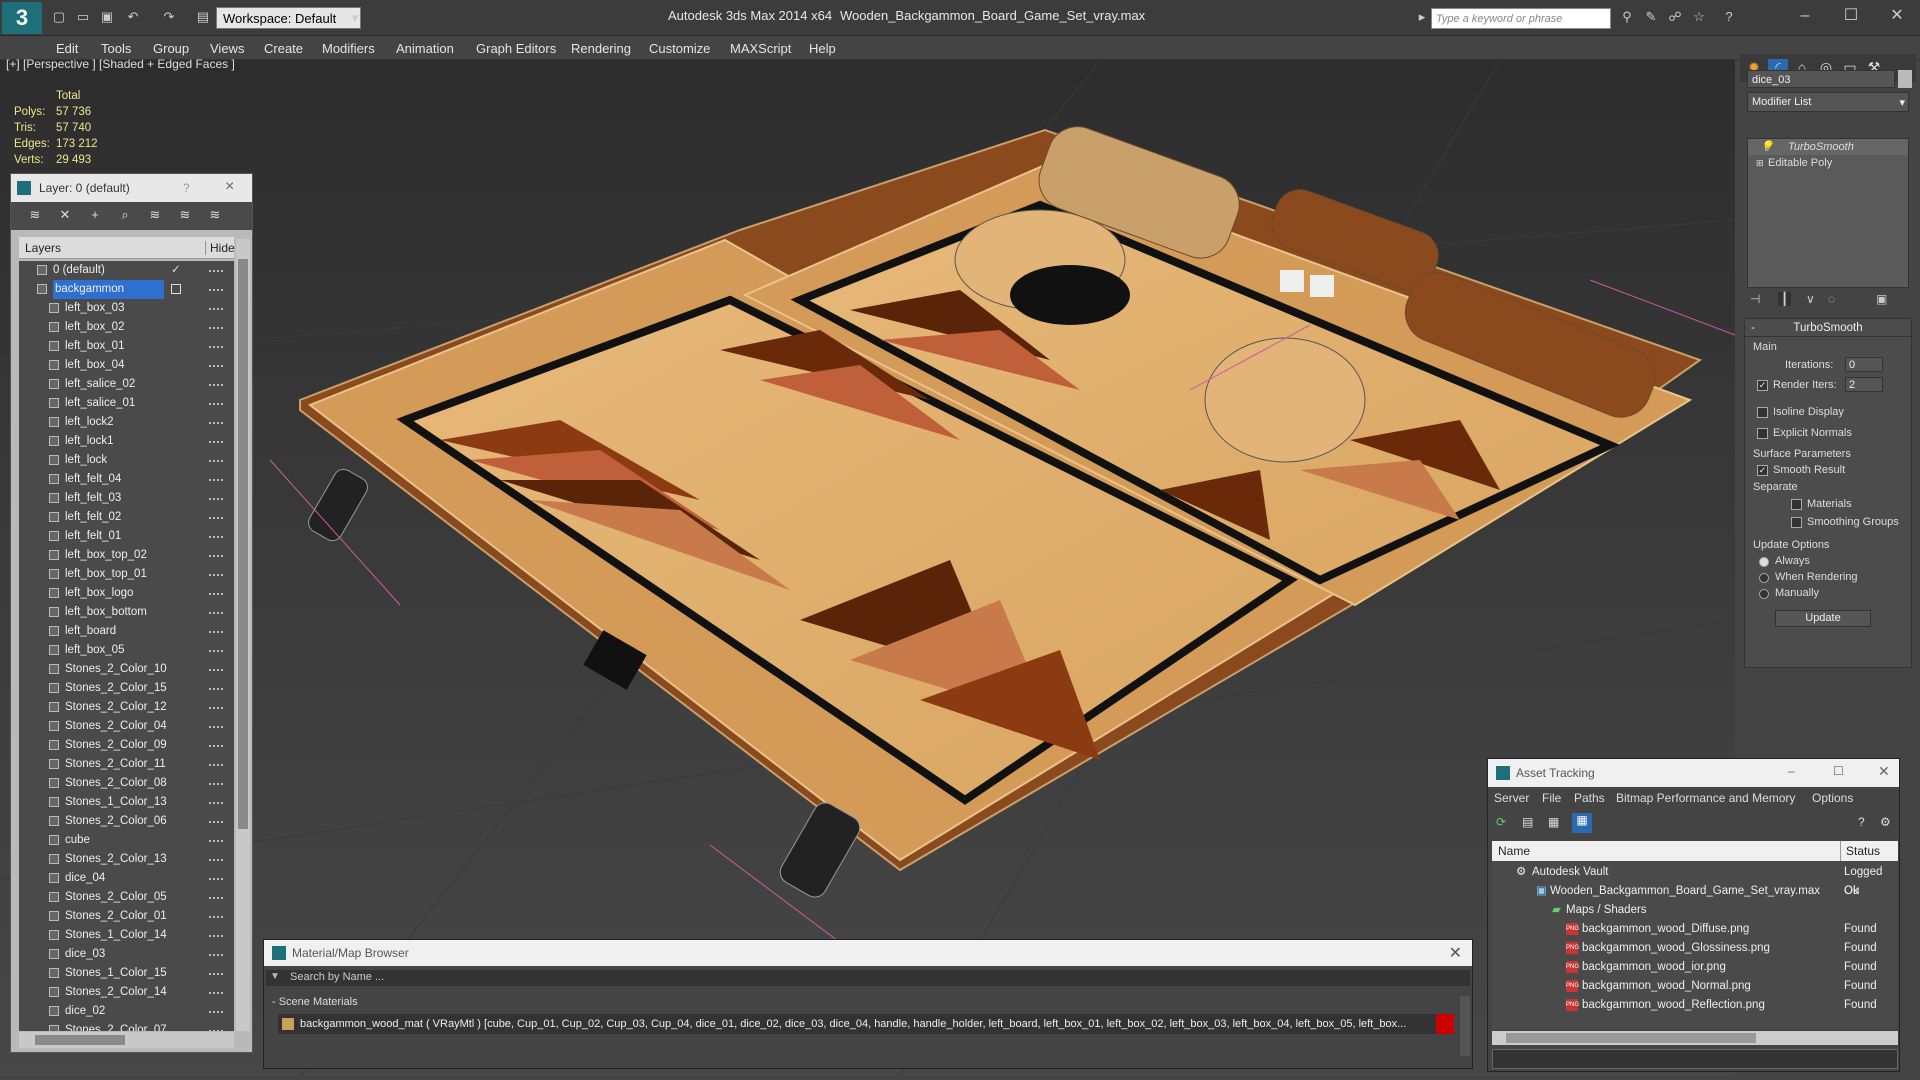 The image size is (1920, 1080). What do you see at coordinates (868, 953) in the screenshot?
I see `material-browser-titlebar: Material/Map Browser ✕` at bounding box center [868, 953].